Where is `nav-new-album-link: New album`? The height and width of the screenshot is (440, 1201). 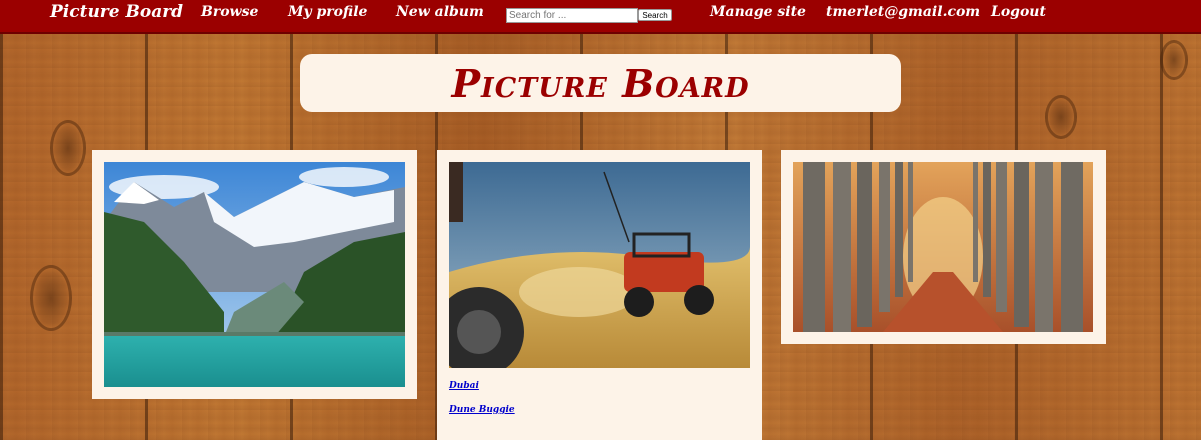
nav-new-album-link: New album is located at coordinates (440, 12).